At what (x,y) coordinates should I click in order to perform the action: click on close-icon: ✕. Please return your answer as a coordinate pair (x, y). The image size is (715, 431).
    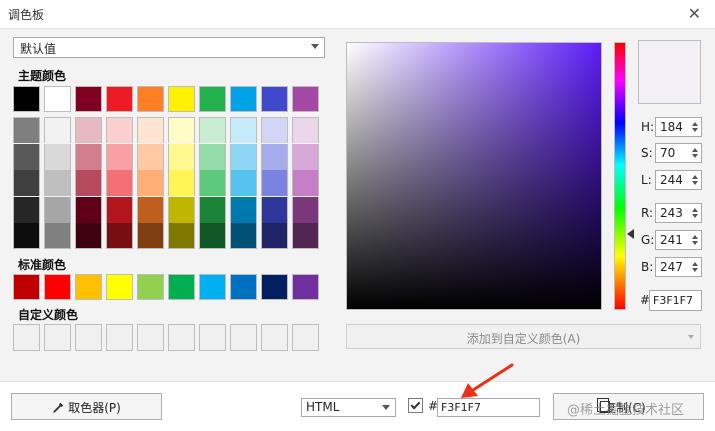
    Looking at the image, I should click on (694, 13).